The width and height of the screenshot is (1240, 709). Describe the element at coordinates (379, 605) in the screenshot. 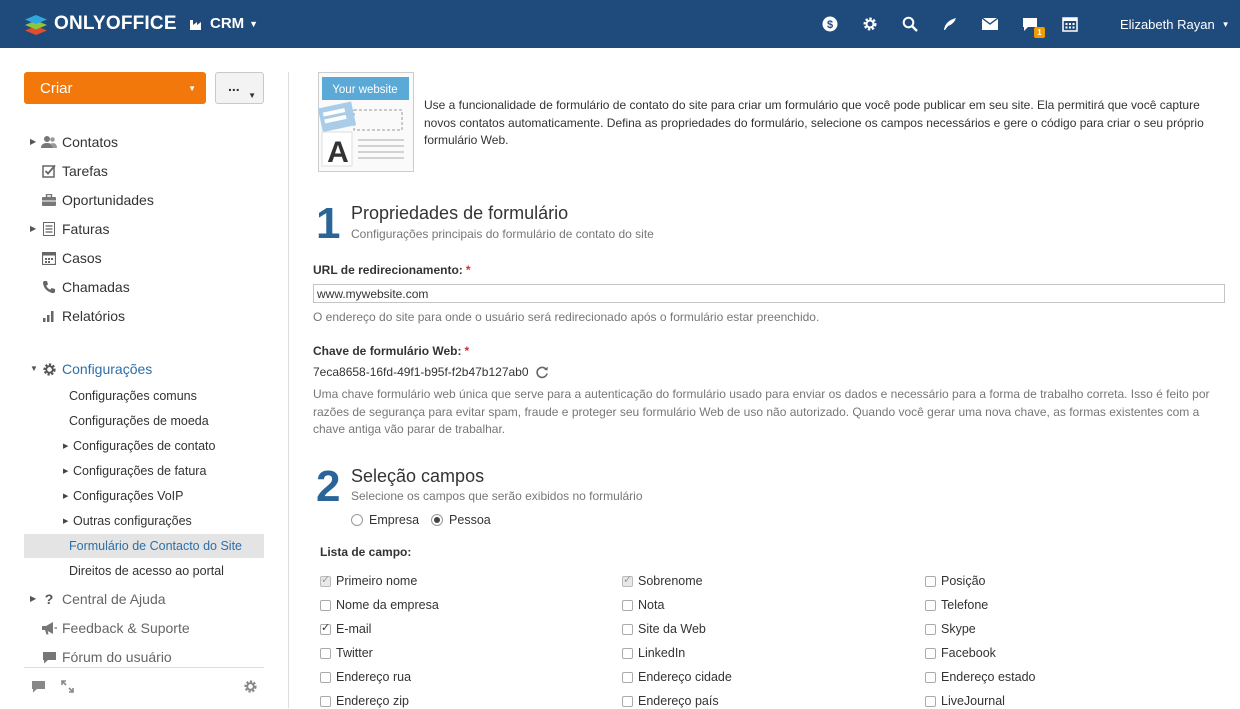

I see `field-checkbox-item: Nome da empresa` at that location.